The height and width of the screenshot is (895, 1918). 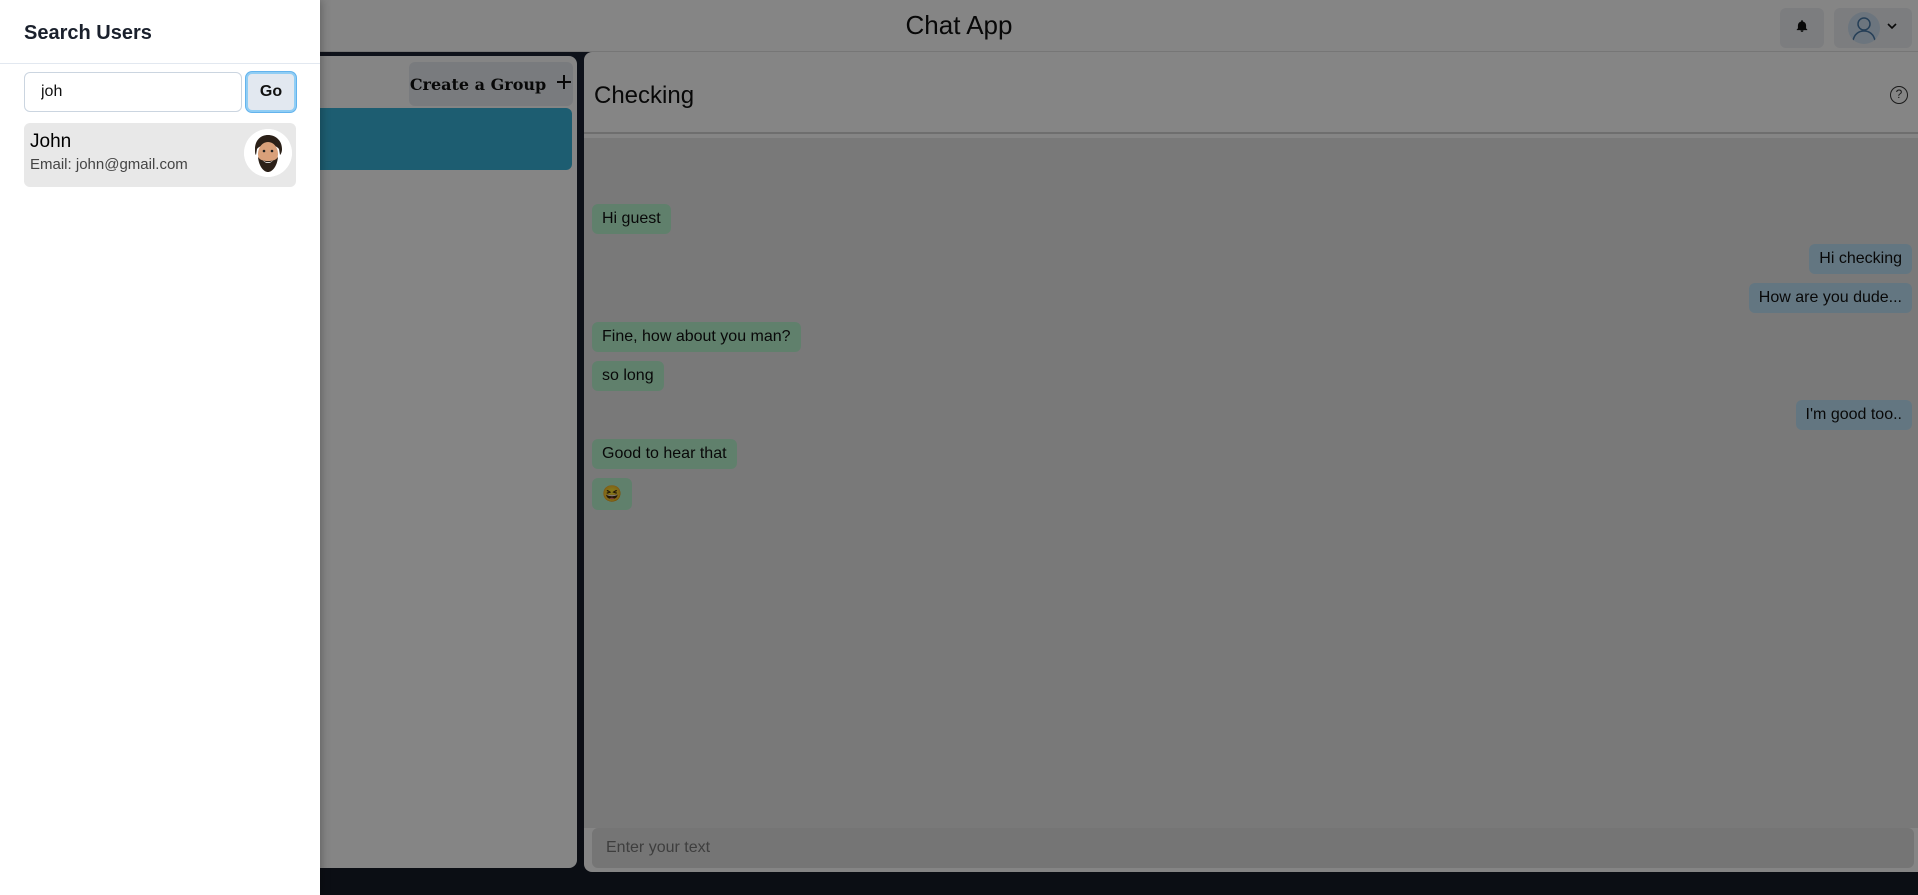 I want to click on user-result-avatar, so click(x=268, y=153).